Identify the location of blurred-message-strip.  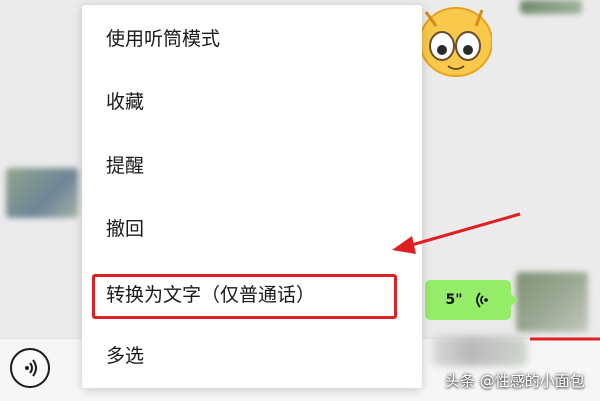
(479, 351).